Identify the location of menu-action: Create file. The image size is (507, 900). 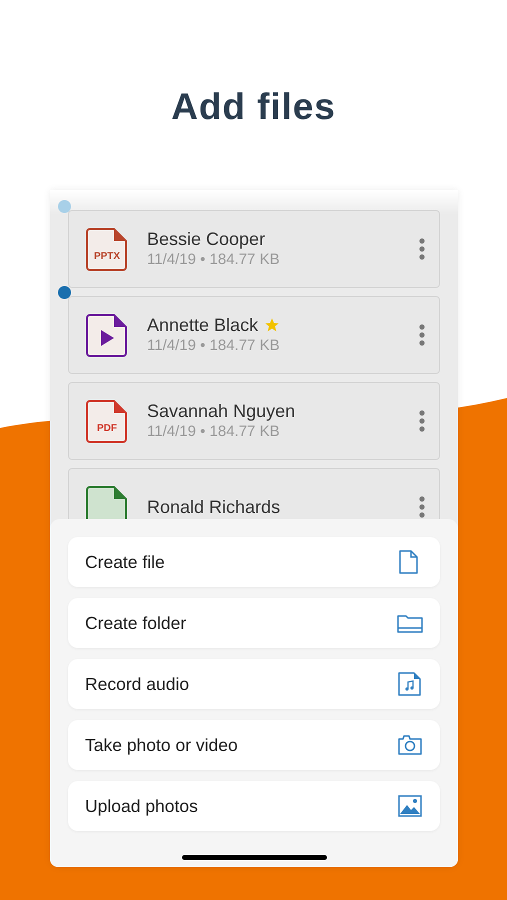
(254, 562).